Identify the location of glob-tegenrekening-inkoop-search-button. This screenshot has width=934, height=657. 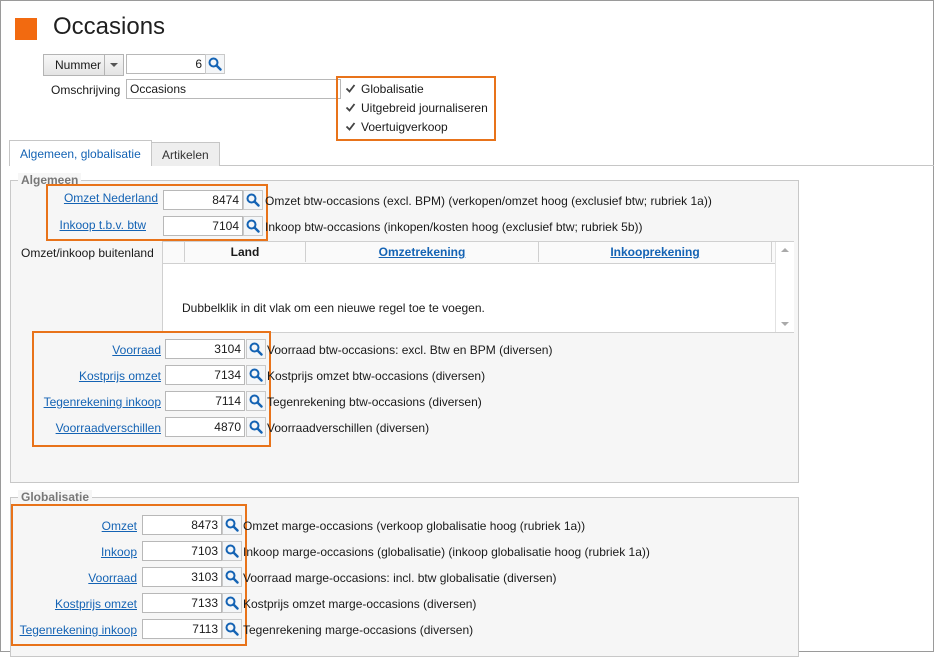
(232, 629).